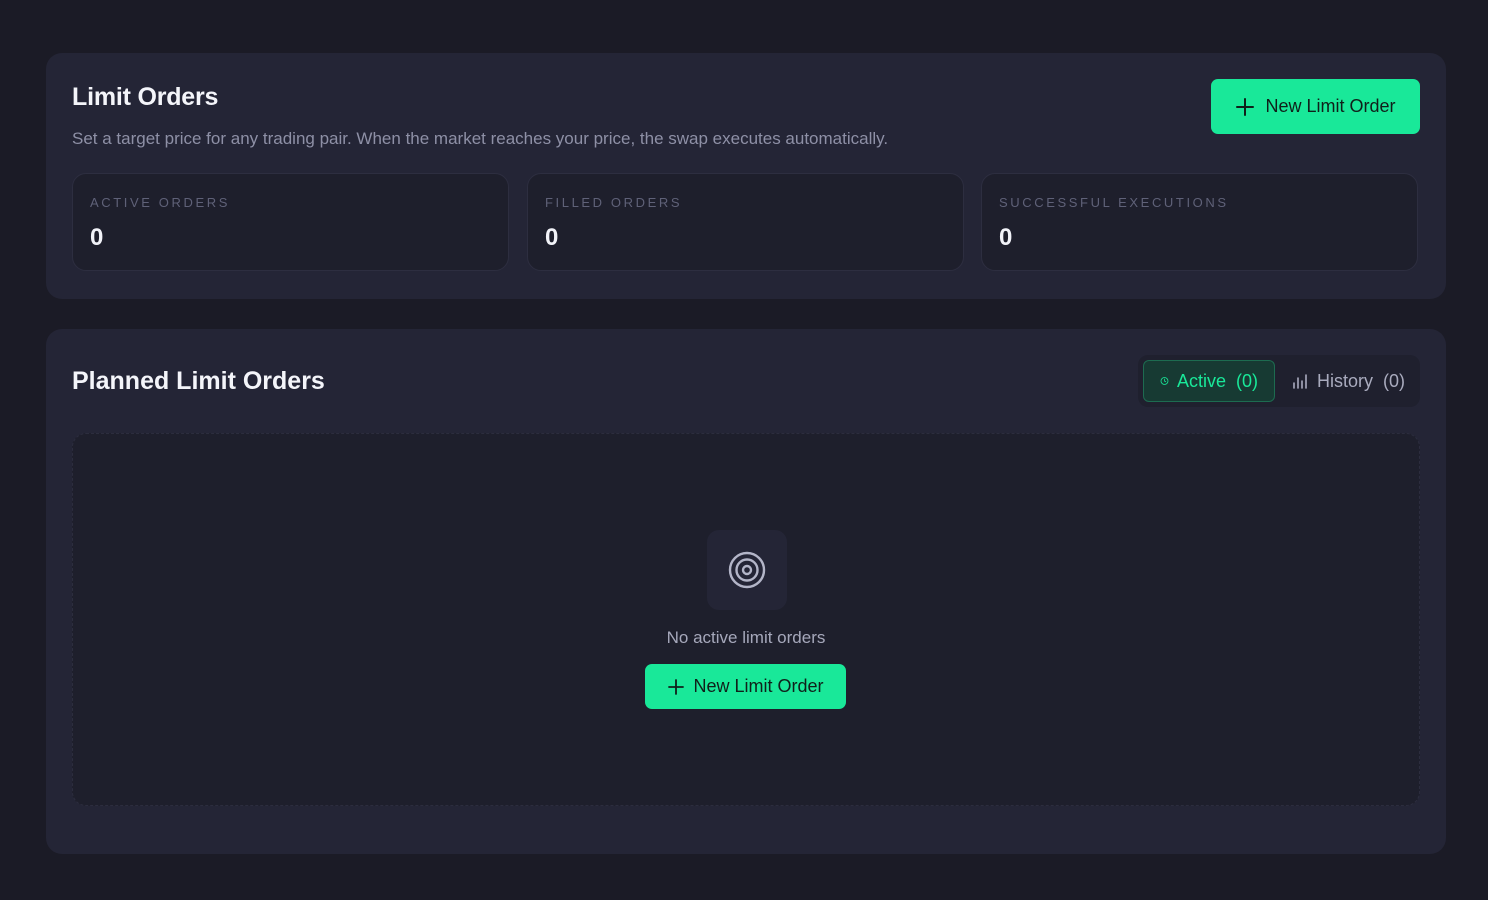  What do you see at coordinates (145, 97) in the screenshot?
I see `page-title: Limit Orders` at bounding box center [145, 97].